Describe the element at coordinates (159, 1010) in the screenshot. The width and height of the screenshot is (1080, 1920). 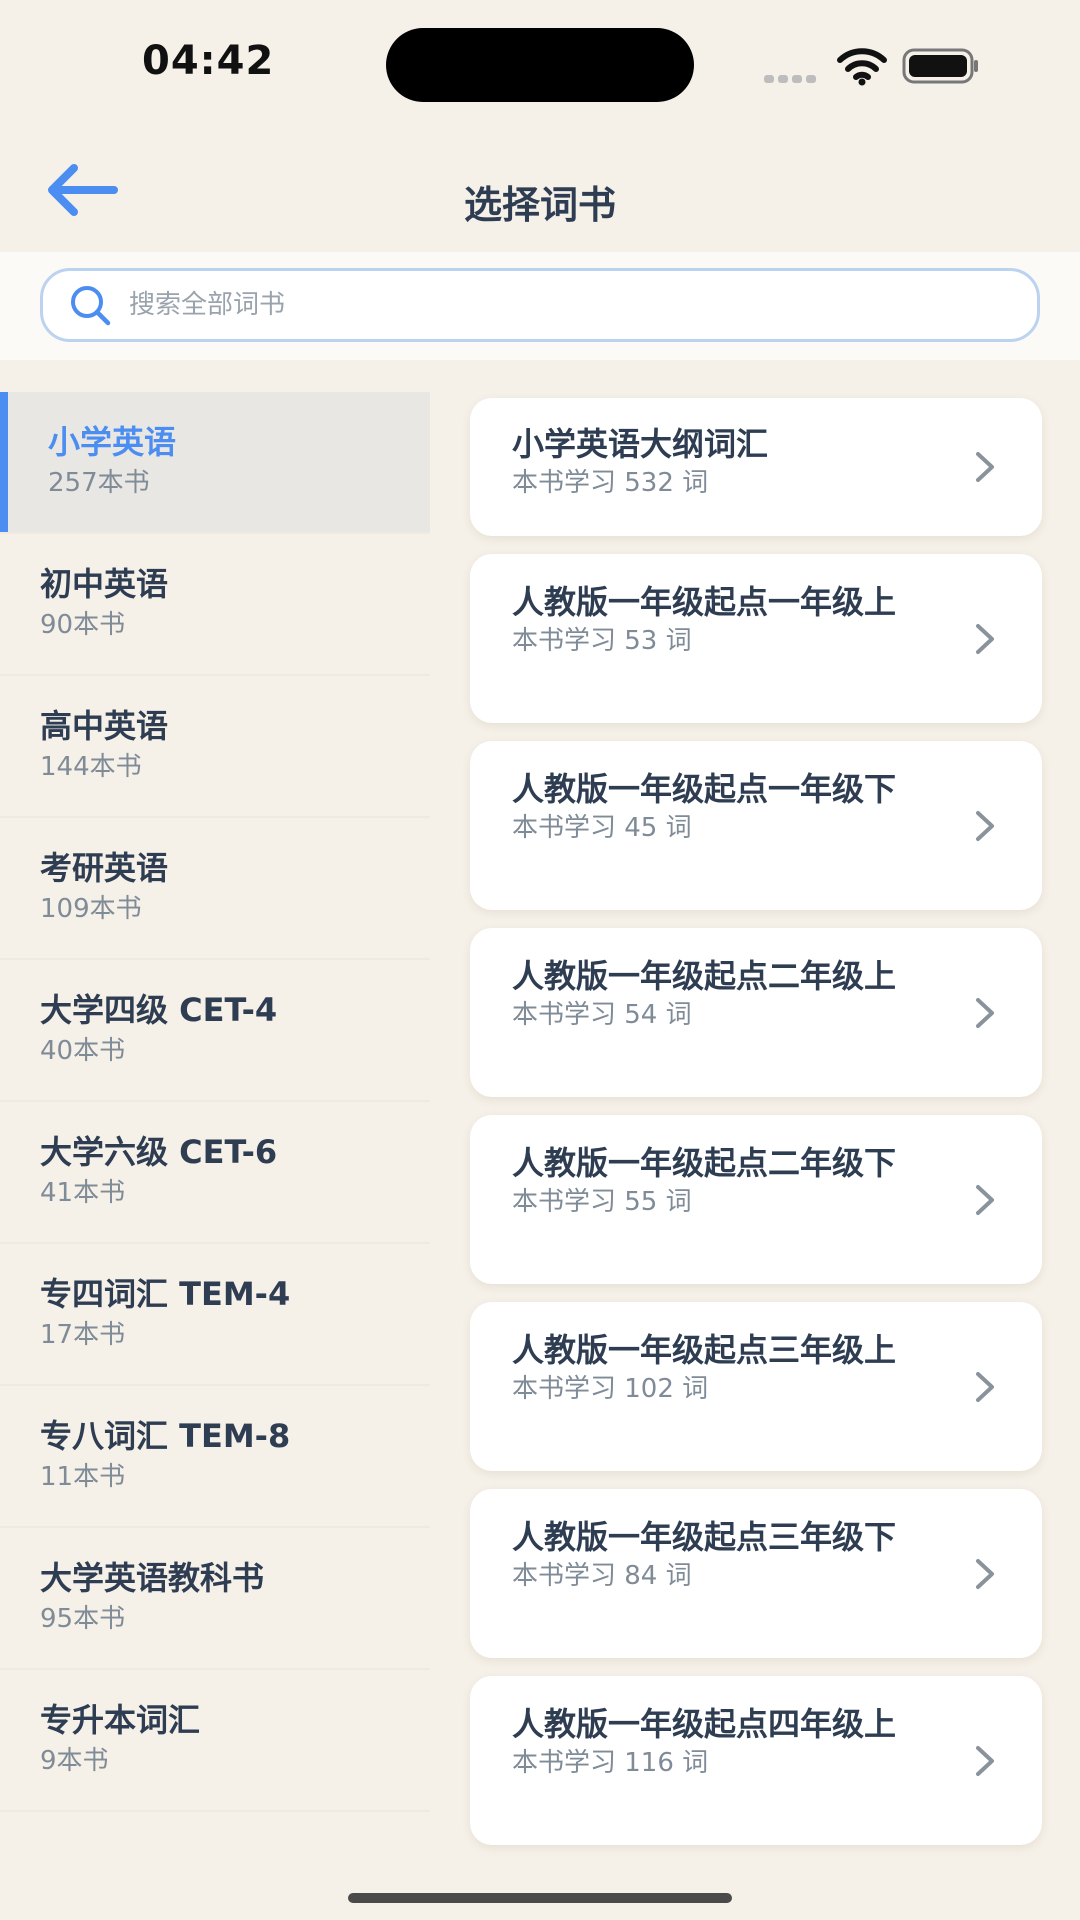
I see `sidebar-item-name: 大学四级 CET-4` at that location.